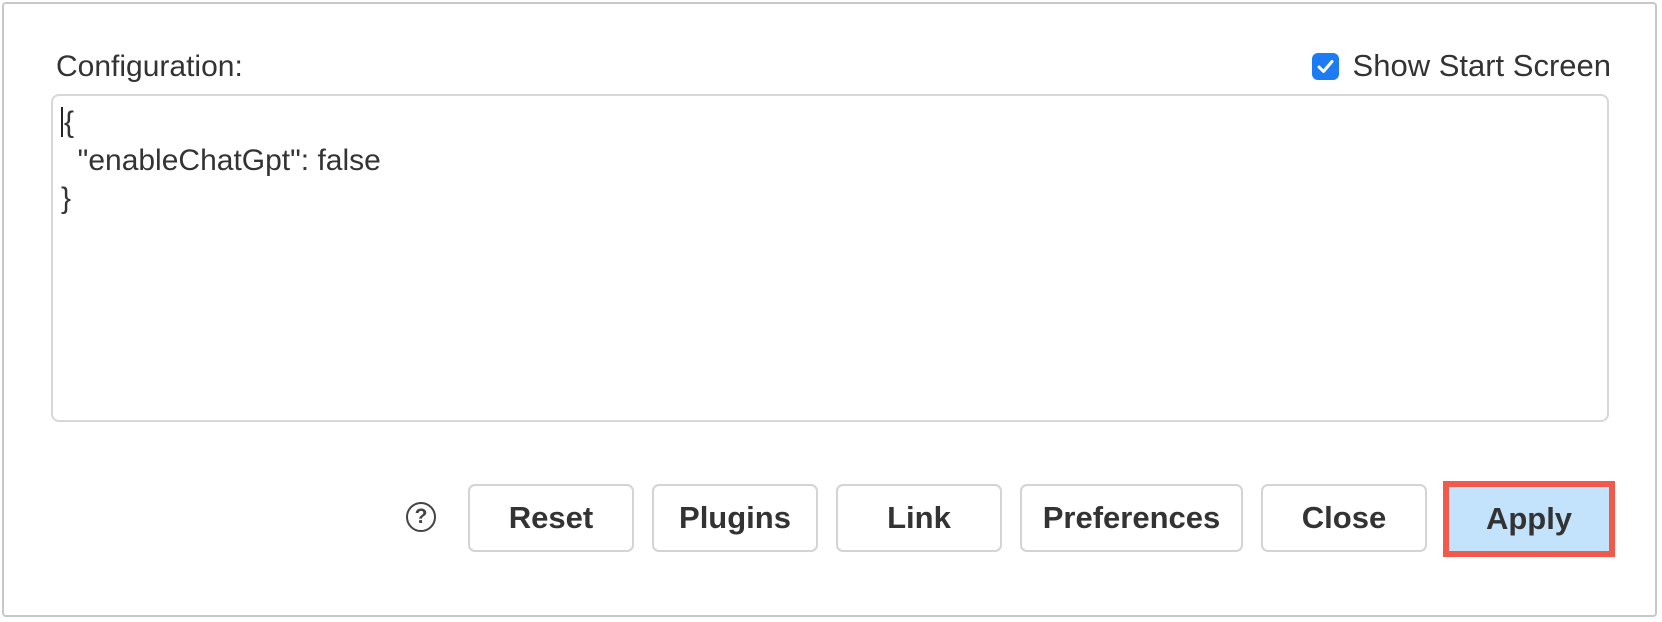 Image resolution: width=1662 pixels, height=622 pixels. Describe the element at coordinates (735, 518) in the screenshot. I see `plugins-button: Plugins` at that location.